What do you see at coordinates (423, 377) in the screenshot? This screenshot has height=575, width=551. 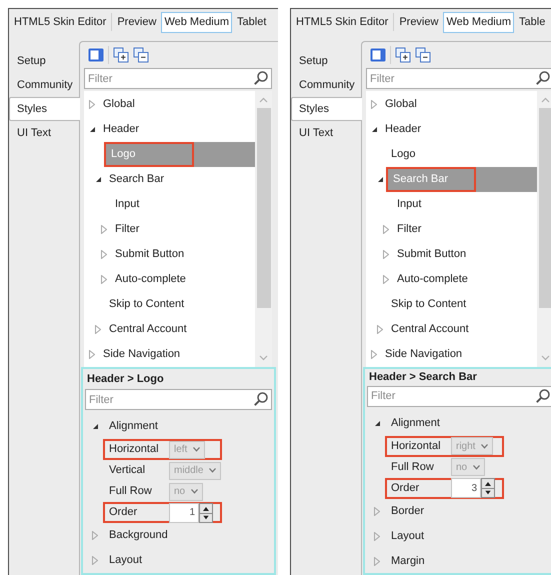 I see `section-title: Header > Search Bar` at bounding box center [423, 377].